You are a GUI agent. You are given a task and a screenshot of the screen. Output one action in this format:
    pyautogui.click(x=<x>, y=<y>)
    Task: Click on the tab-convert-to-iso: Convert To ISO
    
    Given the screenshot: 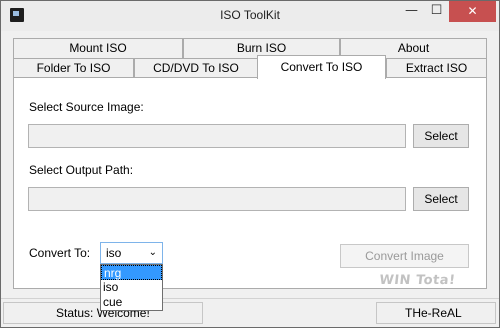 What is the action you would take?
    pyautogui.click(x=321, y=67)
    